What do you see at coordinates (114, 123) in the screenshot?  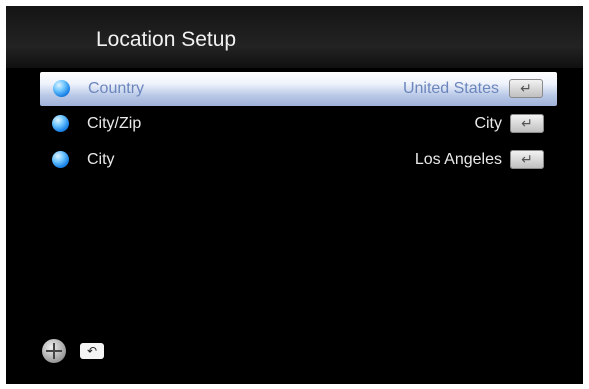 I see `menu-item-label: City/Zip` at bounding box center [114, 123].